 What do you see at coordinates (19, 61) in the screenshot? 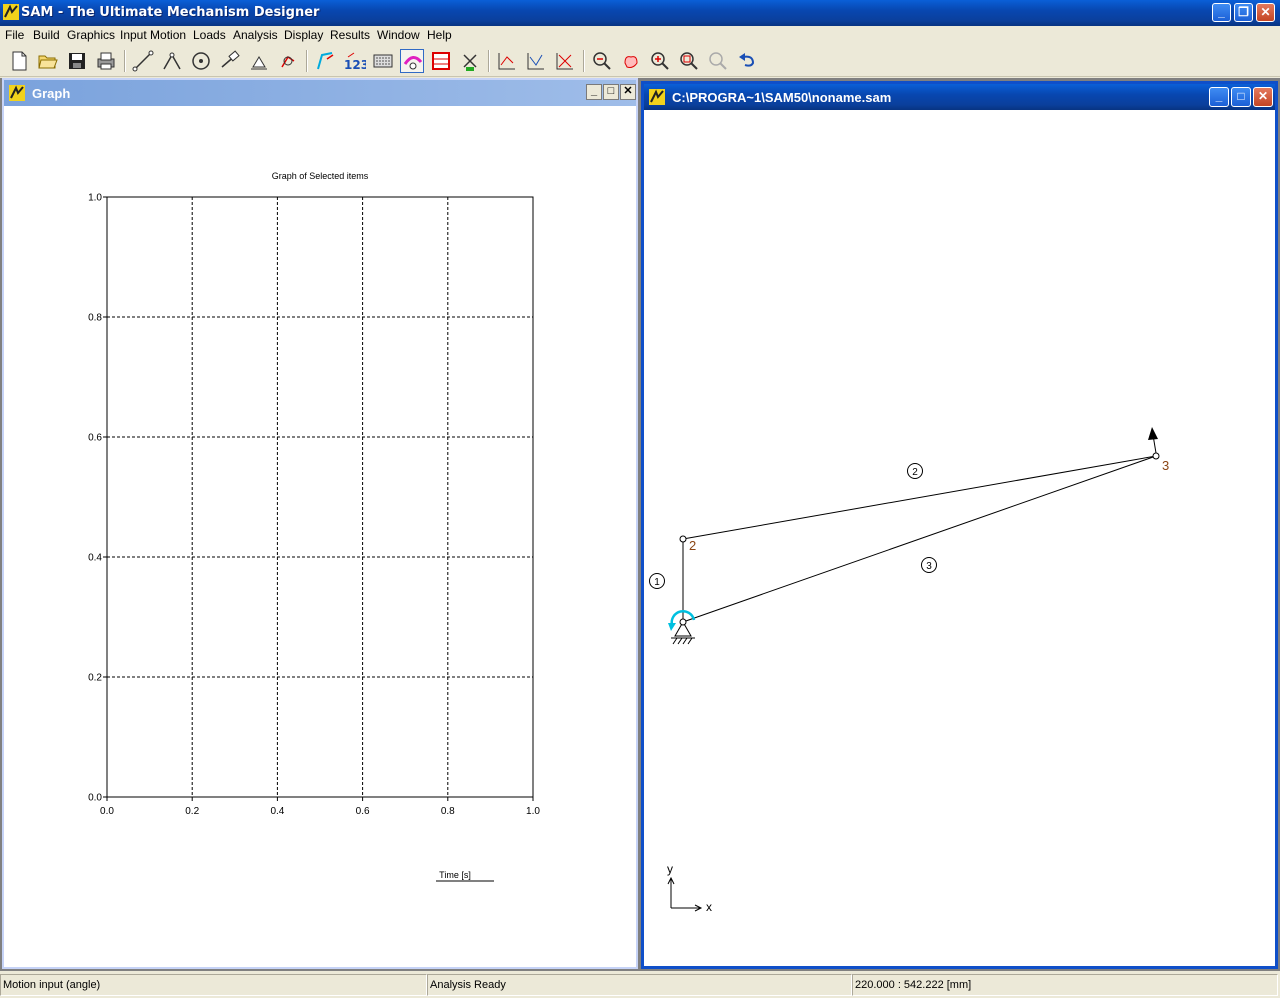
I see `new-file-icon` at bounding box center [19, 61].